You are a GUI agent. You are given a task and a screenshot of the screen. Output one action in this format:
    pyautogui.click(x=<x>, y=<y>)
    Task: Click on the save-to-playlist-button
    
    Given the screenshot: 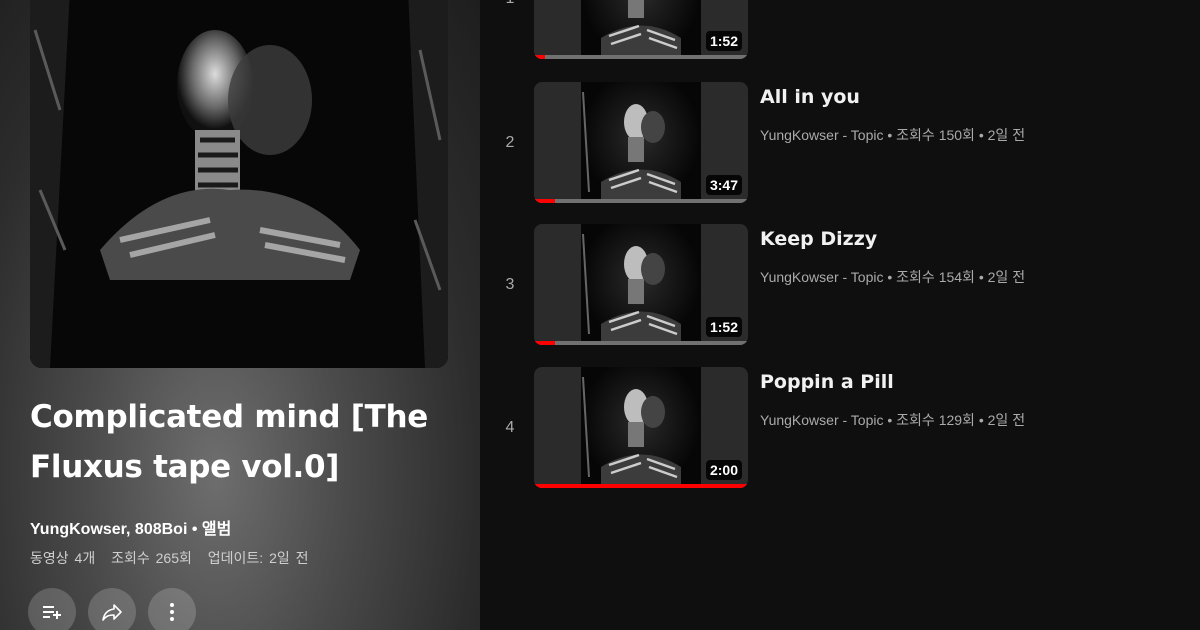 What is the action you would take?
    pyautogui.click(x=52, y=609)
    